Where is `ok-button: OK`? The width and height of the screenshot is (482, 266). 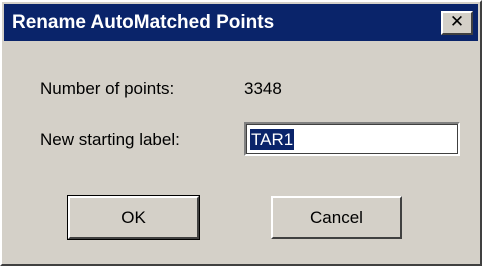
ok-button: OK is located at coordinates (133, 217).